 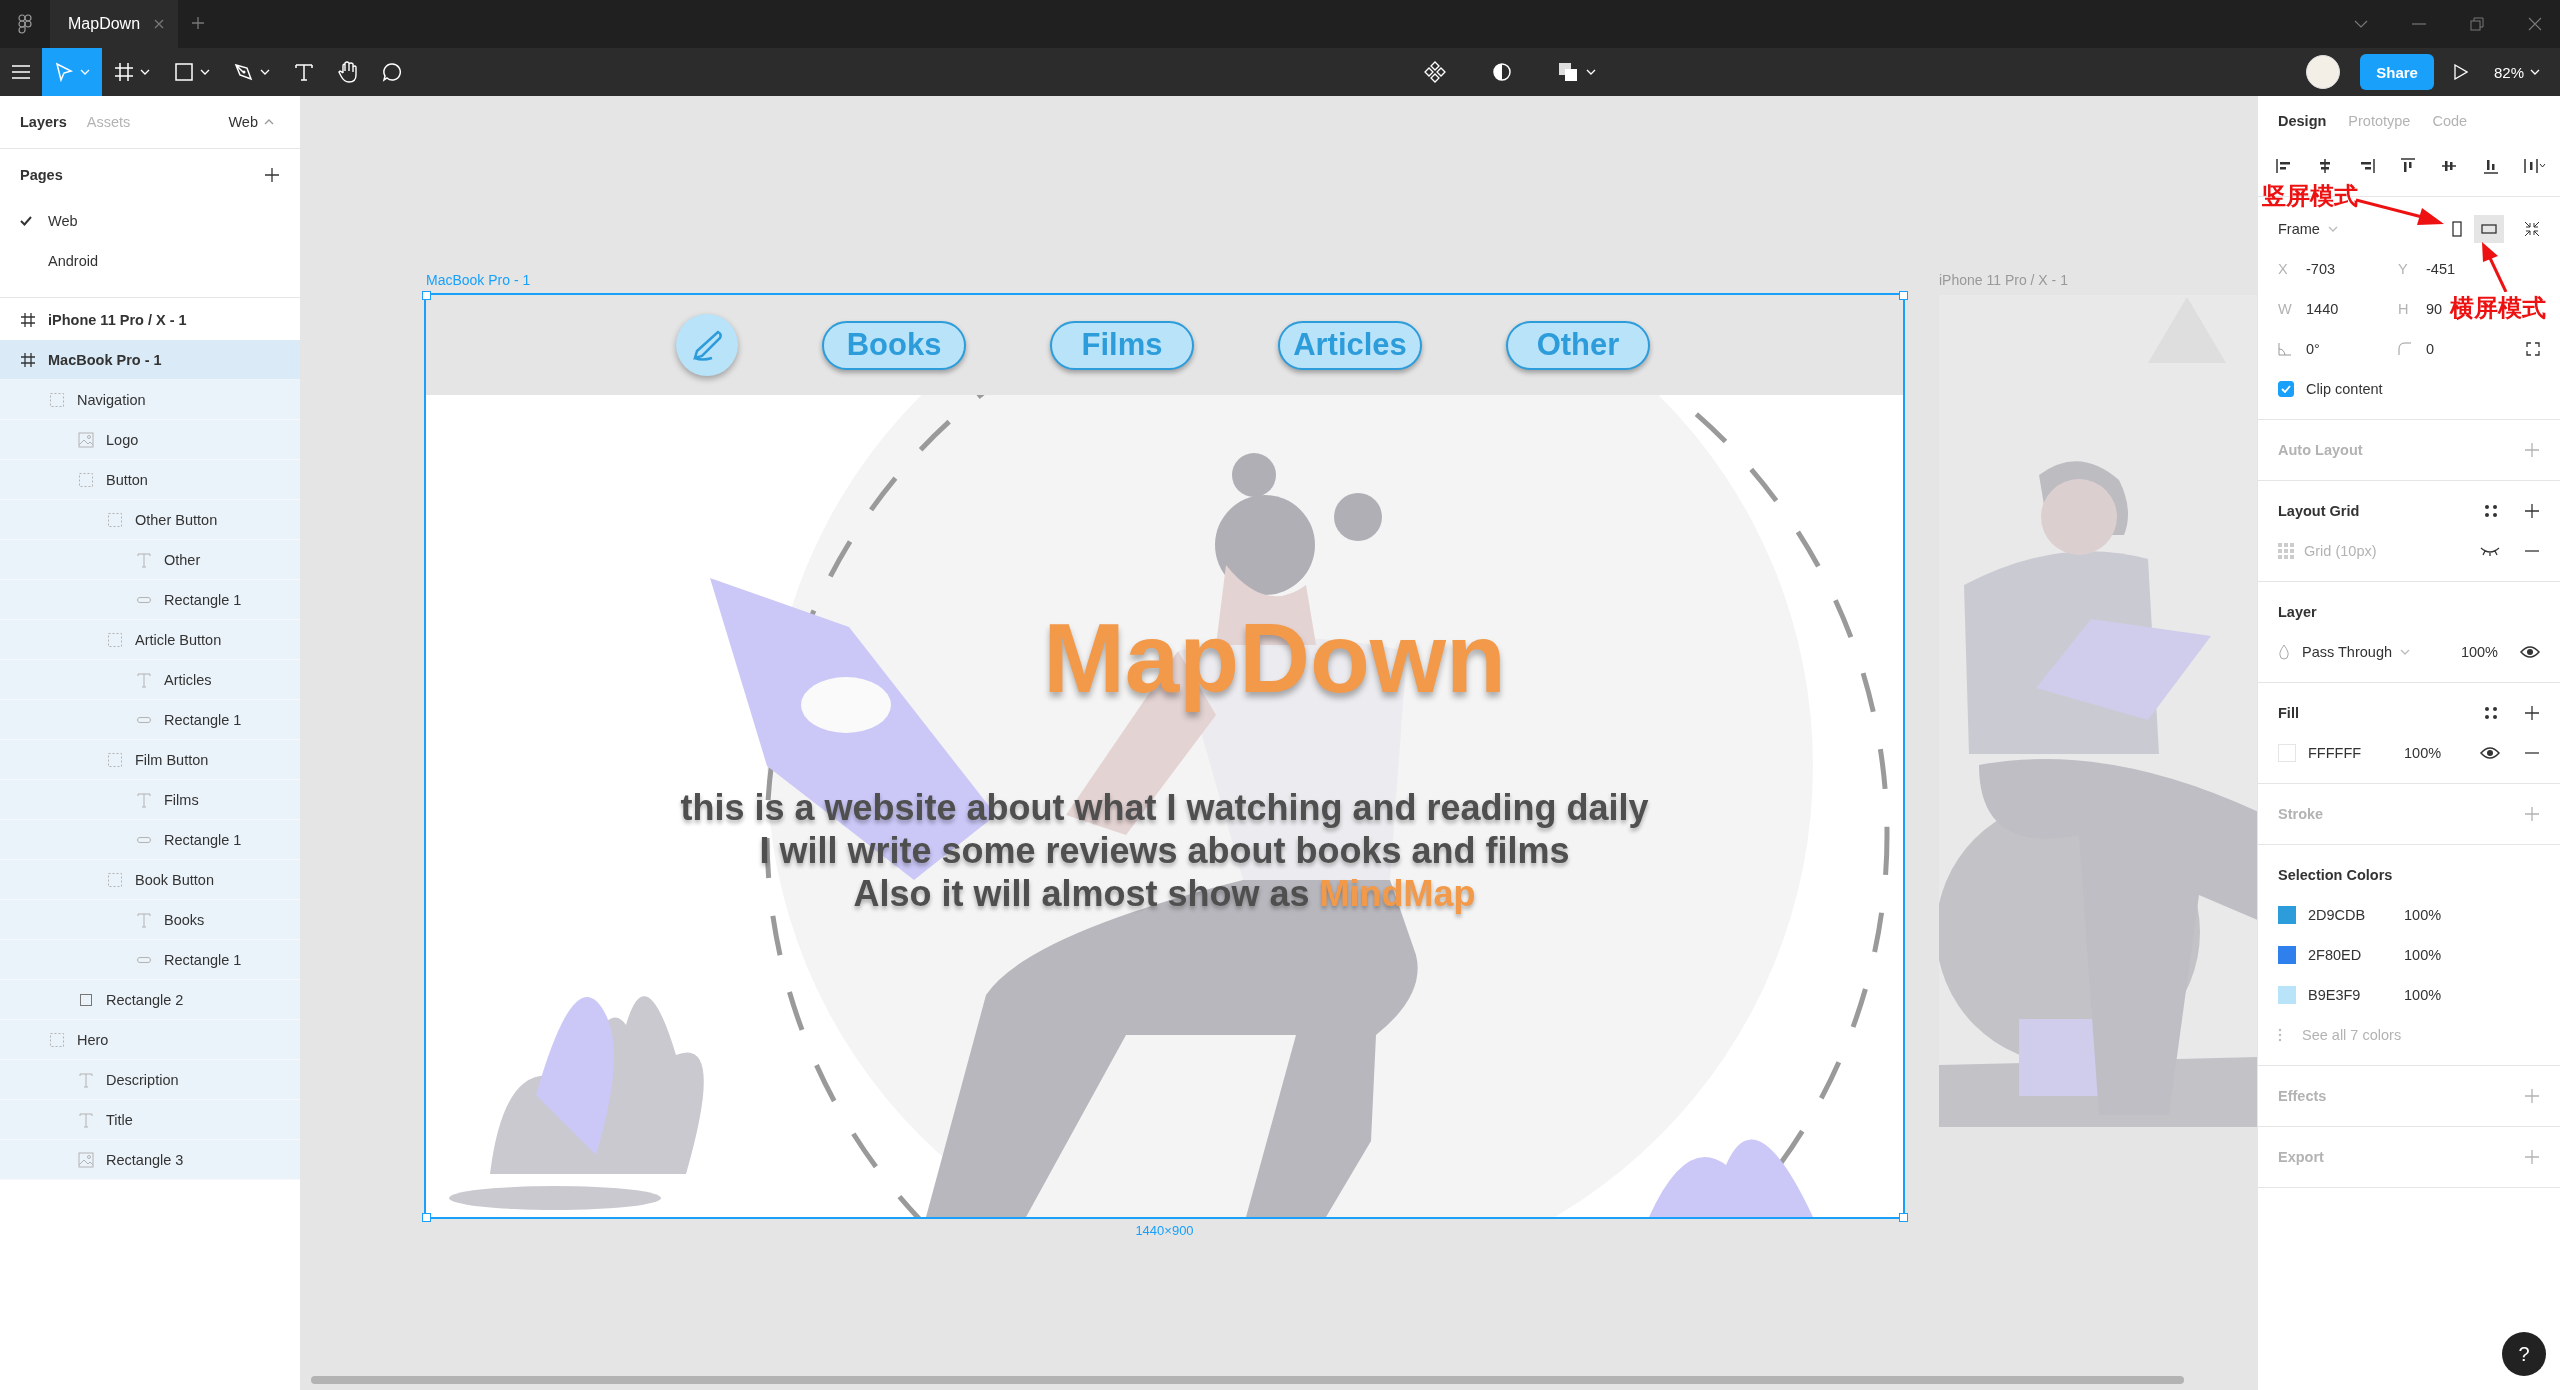 I want to click on text-icon, so click(x=144, y=919).